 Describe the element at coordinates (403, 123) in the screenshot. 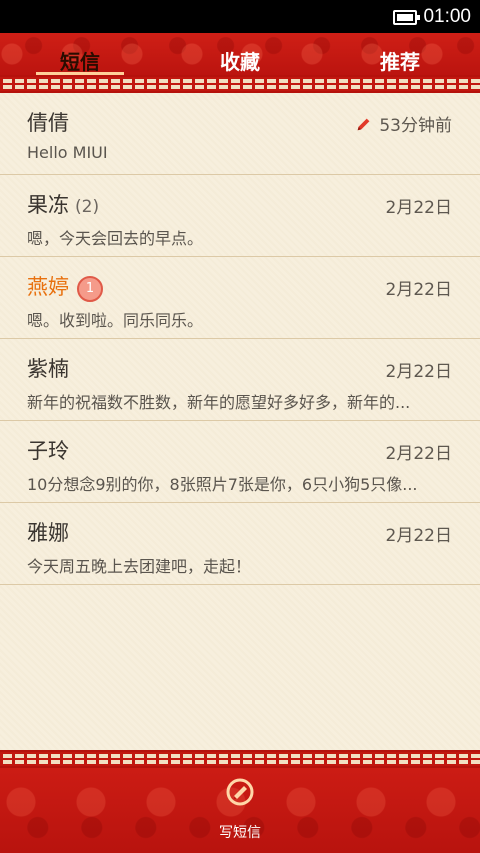

I see `message-time: 53分钟前` at that location.